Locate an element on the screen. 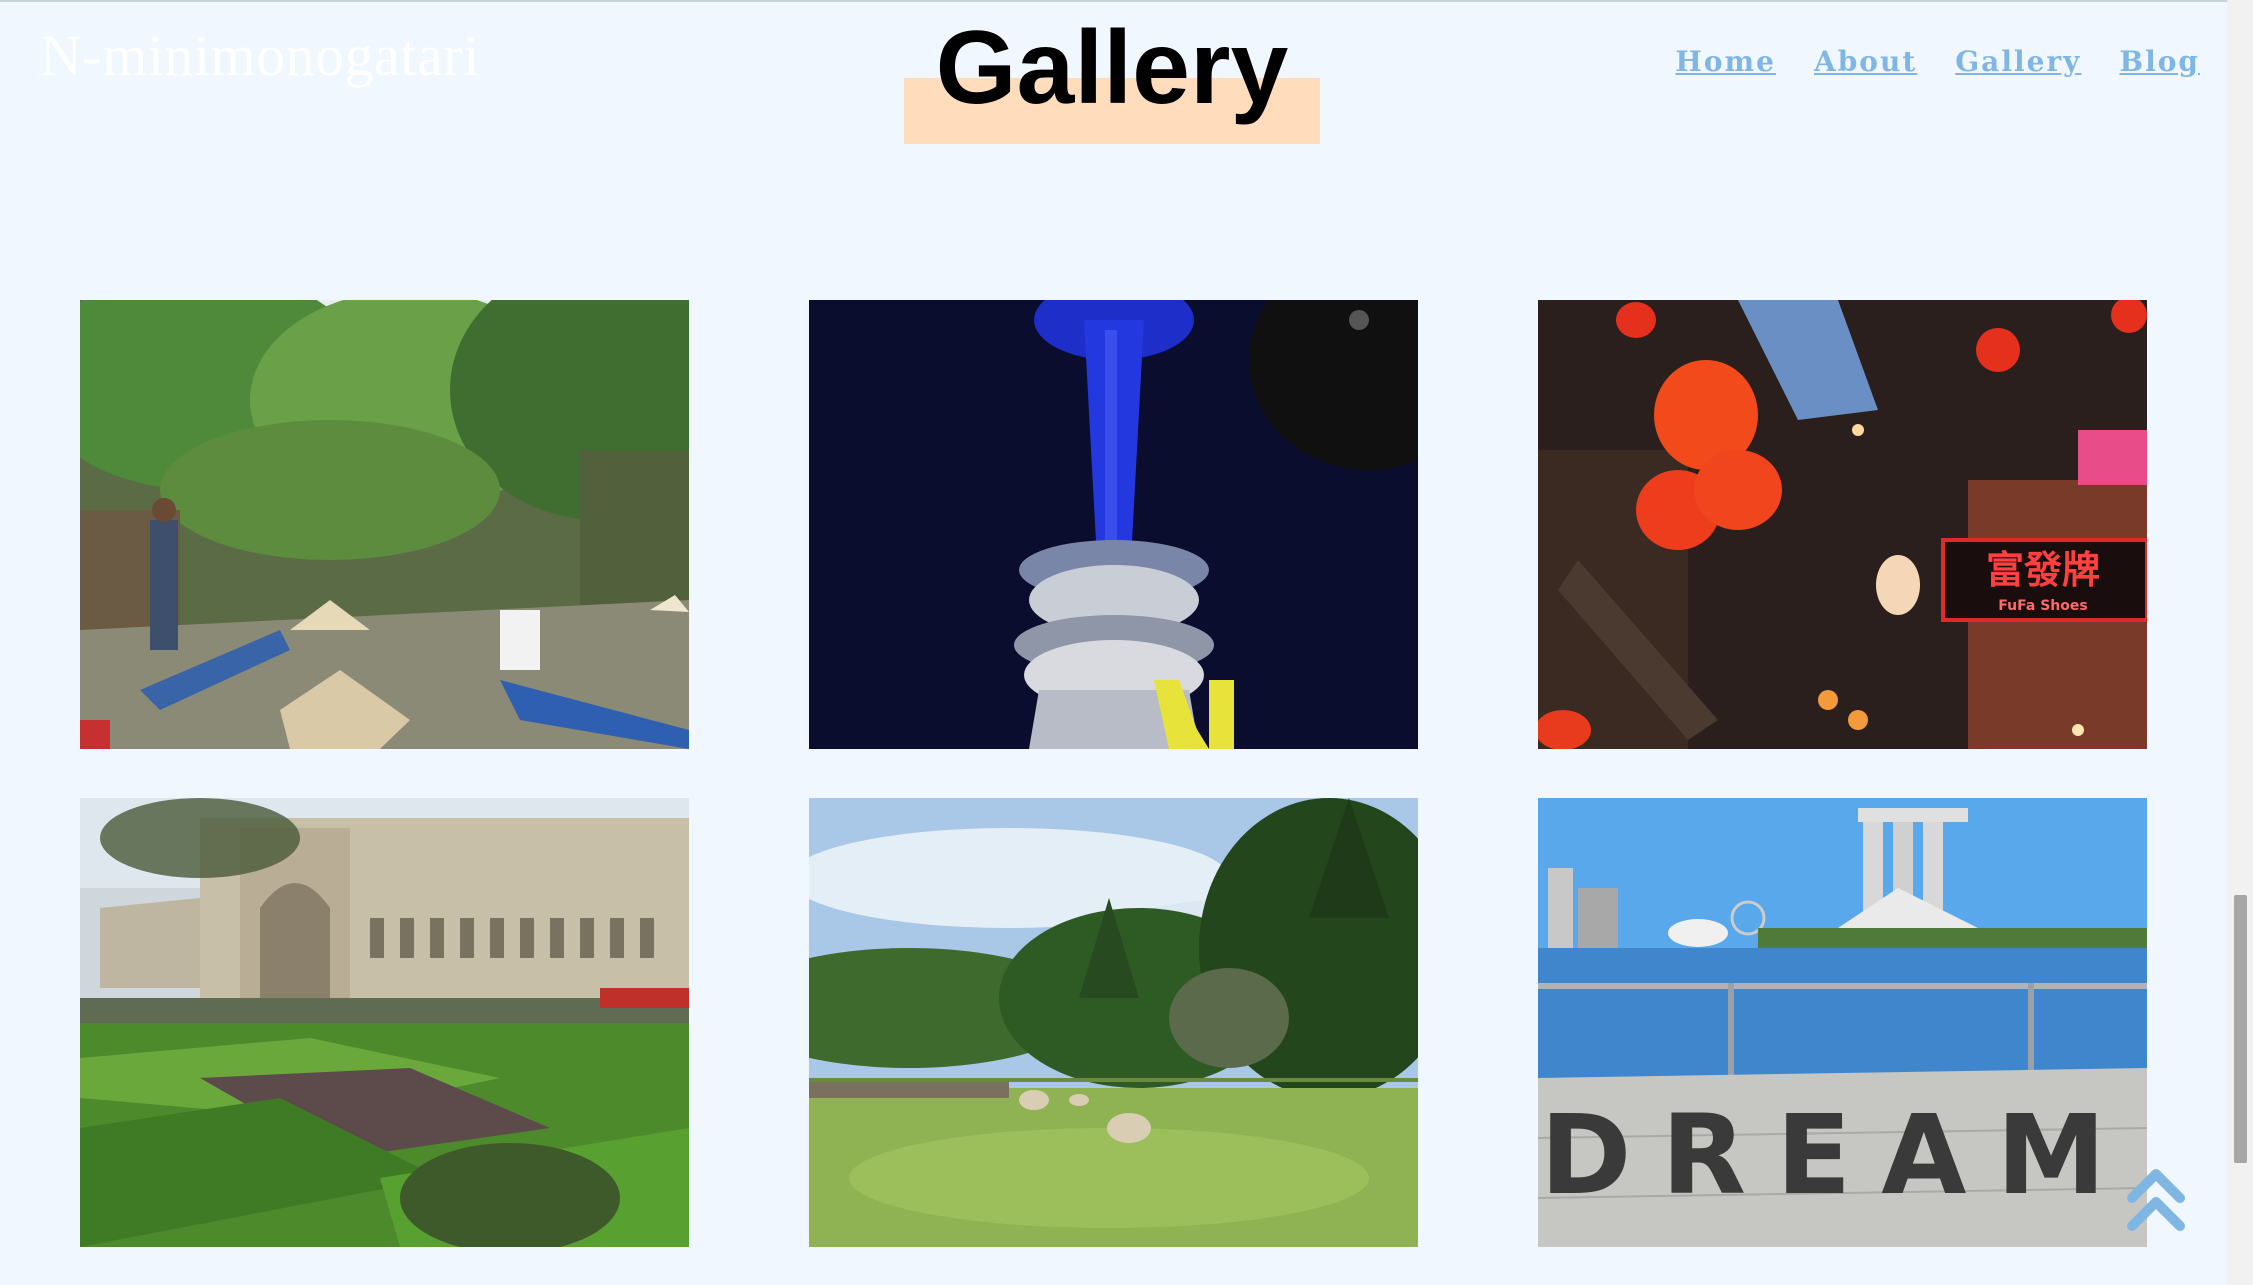 The width and height of the screenshot is (2253, 1285). gallery-photo-mangrove-boats is located at coordinates (384, 524).